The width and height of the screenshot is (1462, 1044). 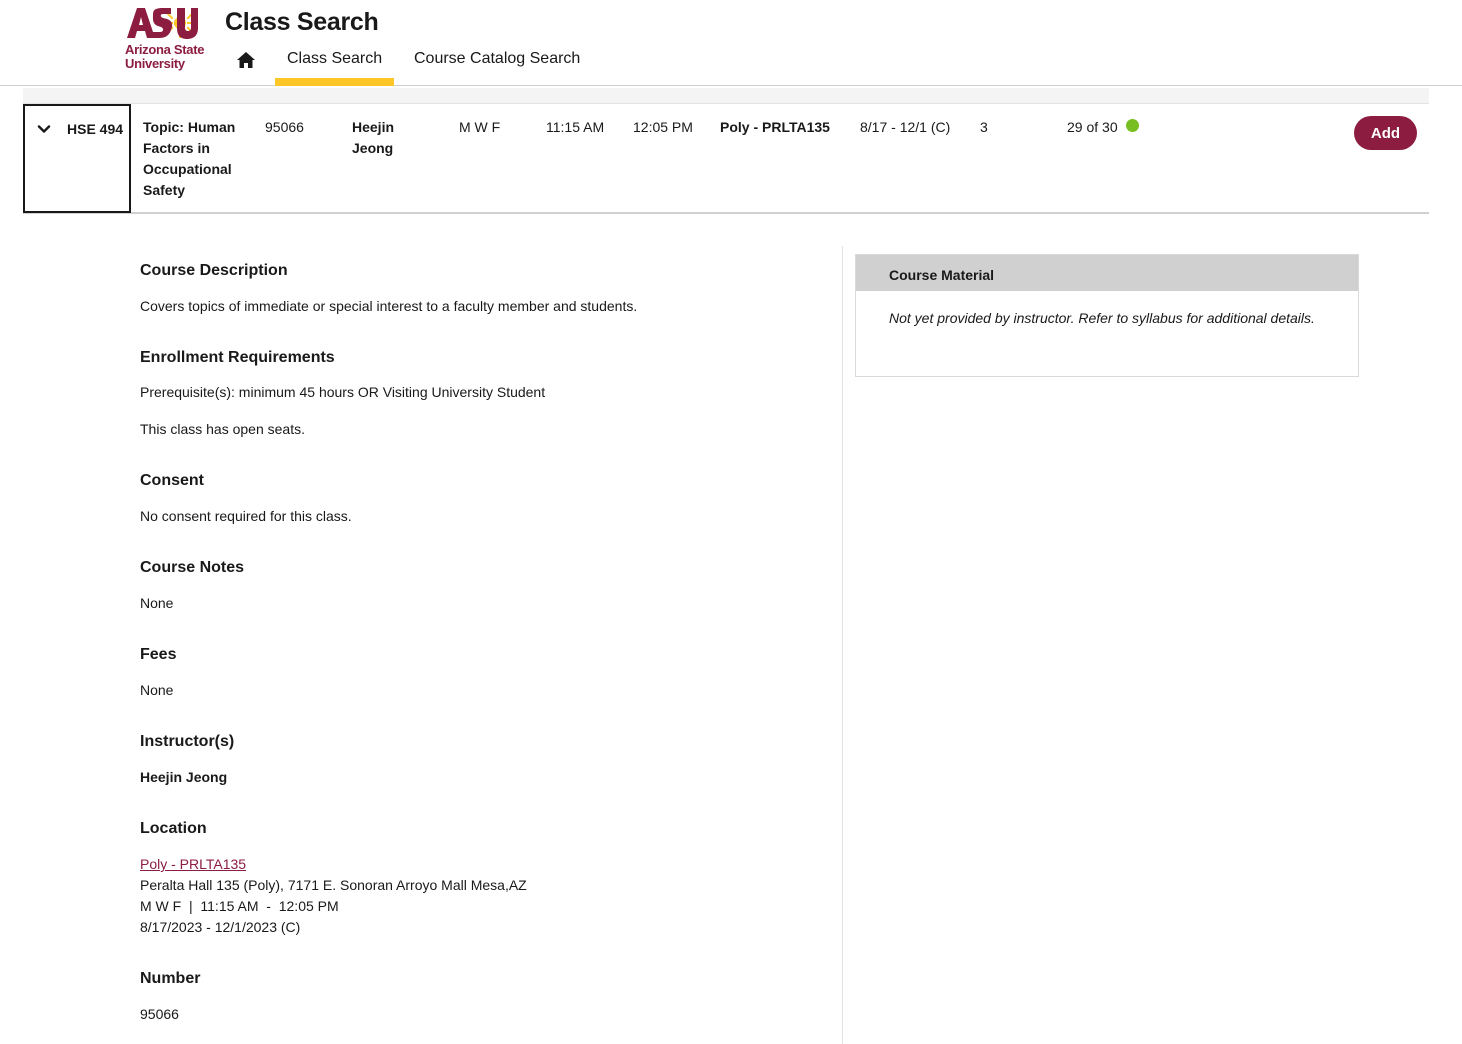 What do you see at coordinates (246, 60) in the screenshot?
I see `home-icon` at bounding box center [246, 60].